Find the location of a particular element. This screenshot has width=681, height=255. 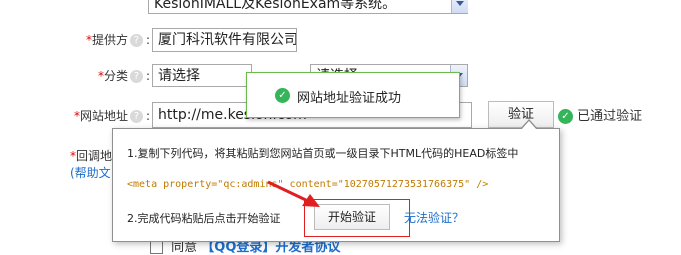

help-doc-link: (帮助文 is located at coordinates (91, 172).